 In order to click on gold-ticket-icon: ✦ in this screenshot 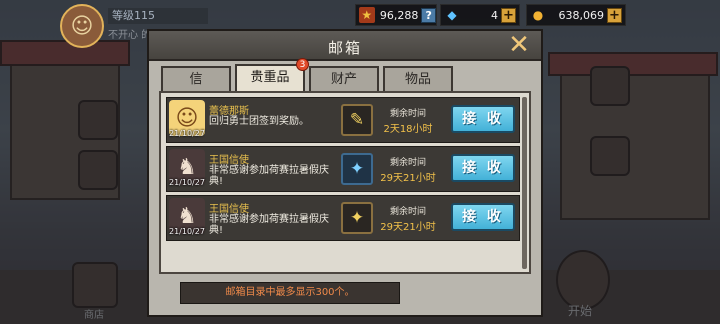, I will do `click(357, 218)`.